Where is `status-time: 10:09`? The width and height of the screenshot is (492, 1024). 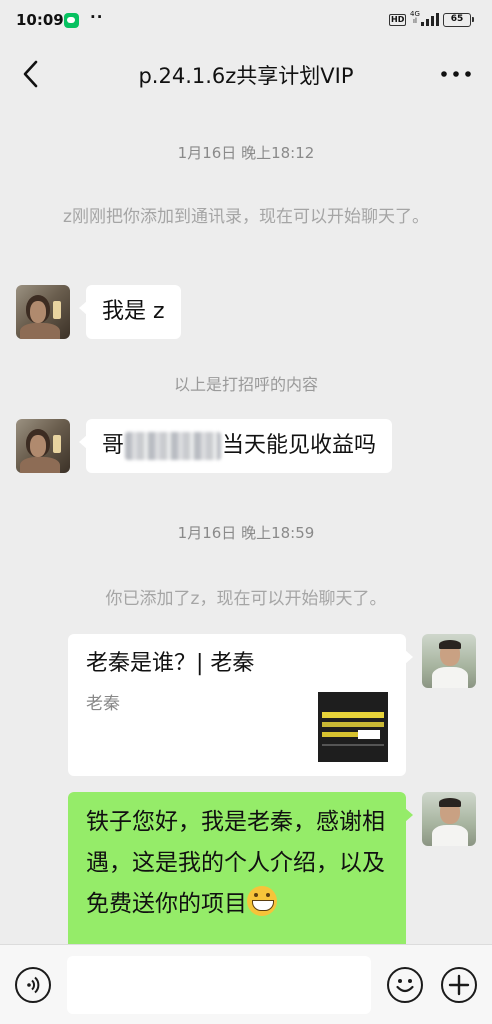
status-time: 10:09 is located at coordinates (40, 20).